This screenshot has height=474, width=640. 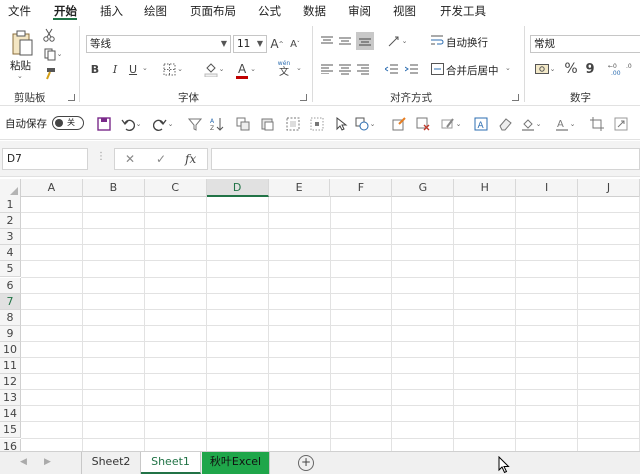 I want to click on align-left-button, so click(x=327, y=69).